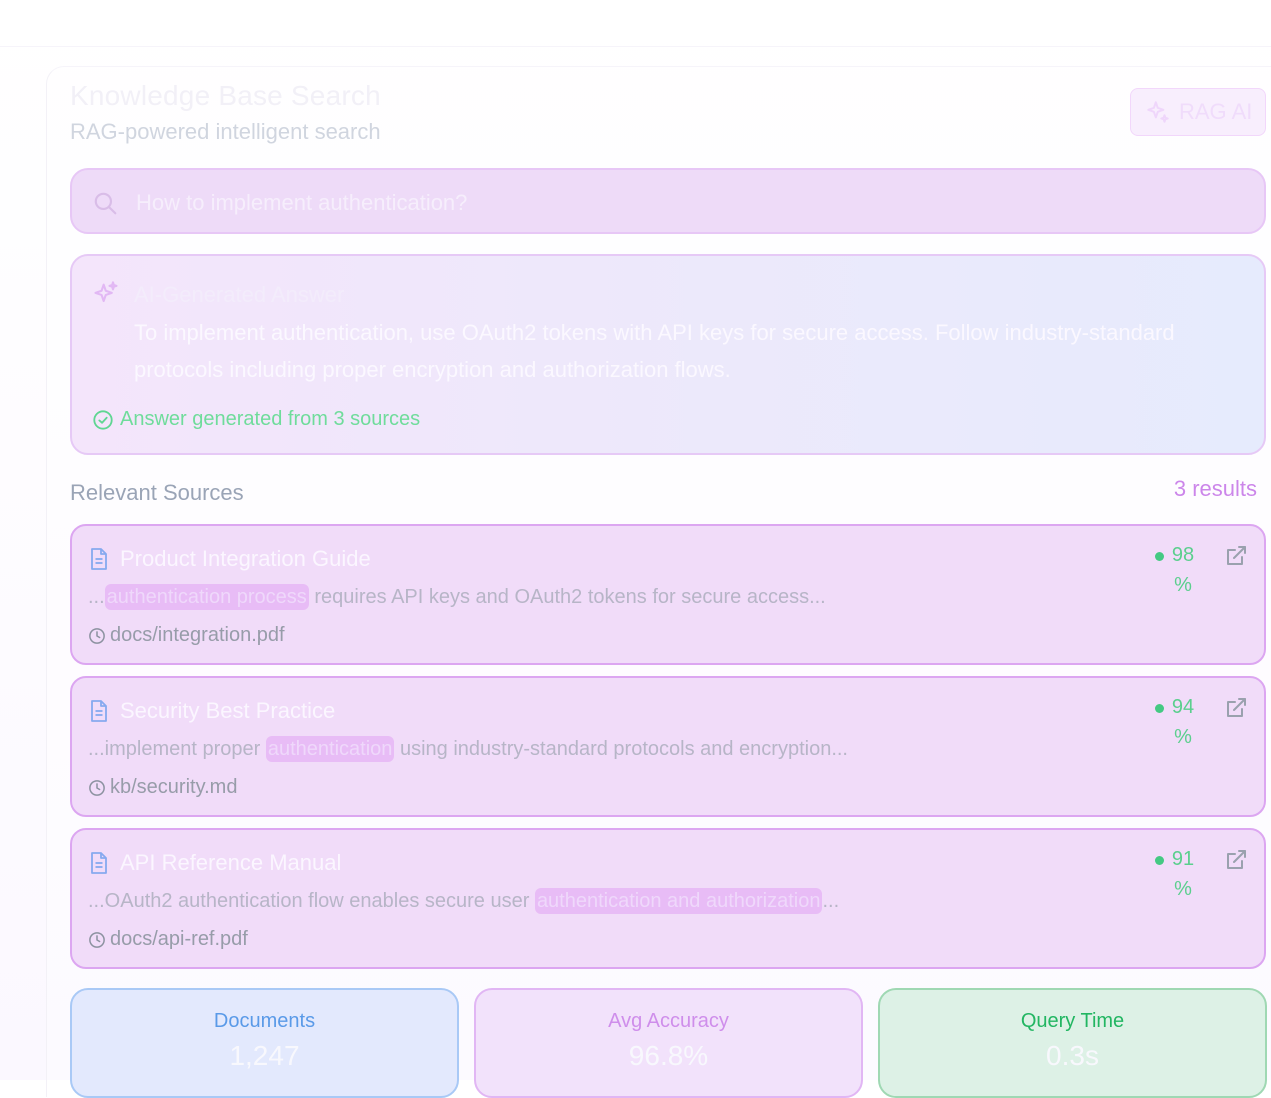  What do you see at coordinates (635, 46) in the screenshot?
I see `top-divider` at bounding box center [635, 46].